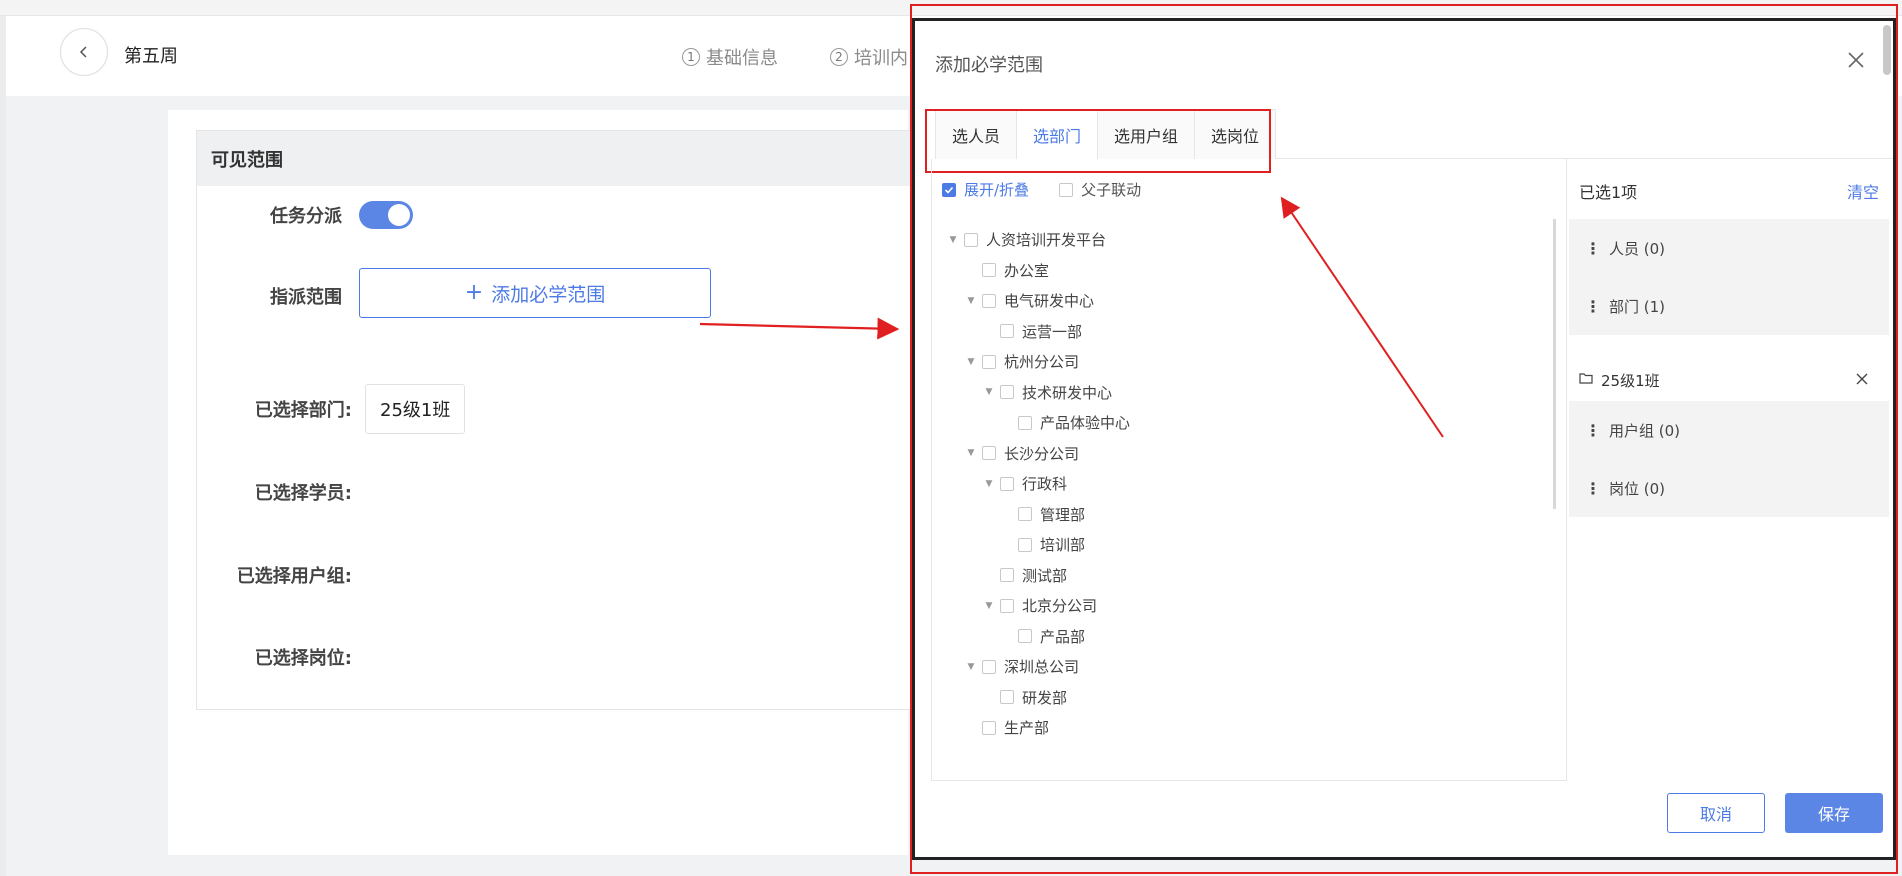 This screenshot has width=1902, height=876. Describe the element at coordinates (1716, 813) in the screenshot. I see `cancel-button: 取消` at that location.